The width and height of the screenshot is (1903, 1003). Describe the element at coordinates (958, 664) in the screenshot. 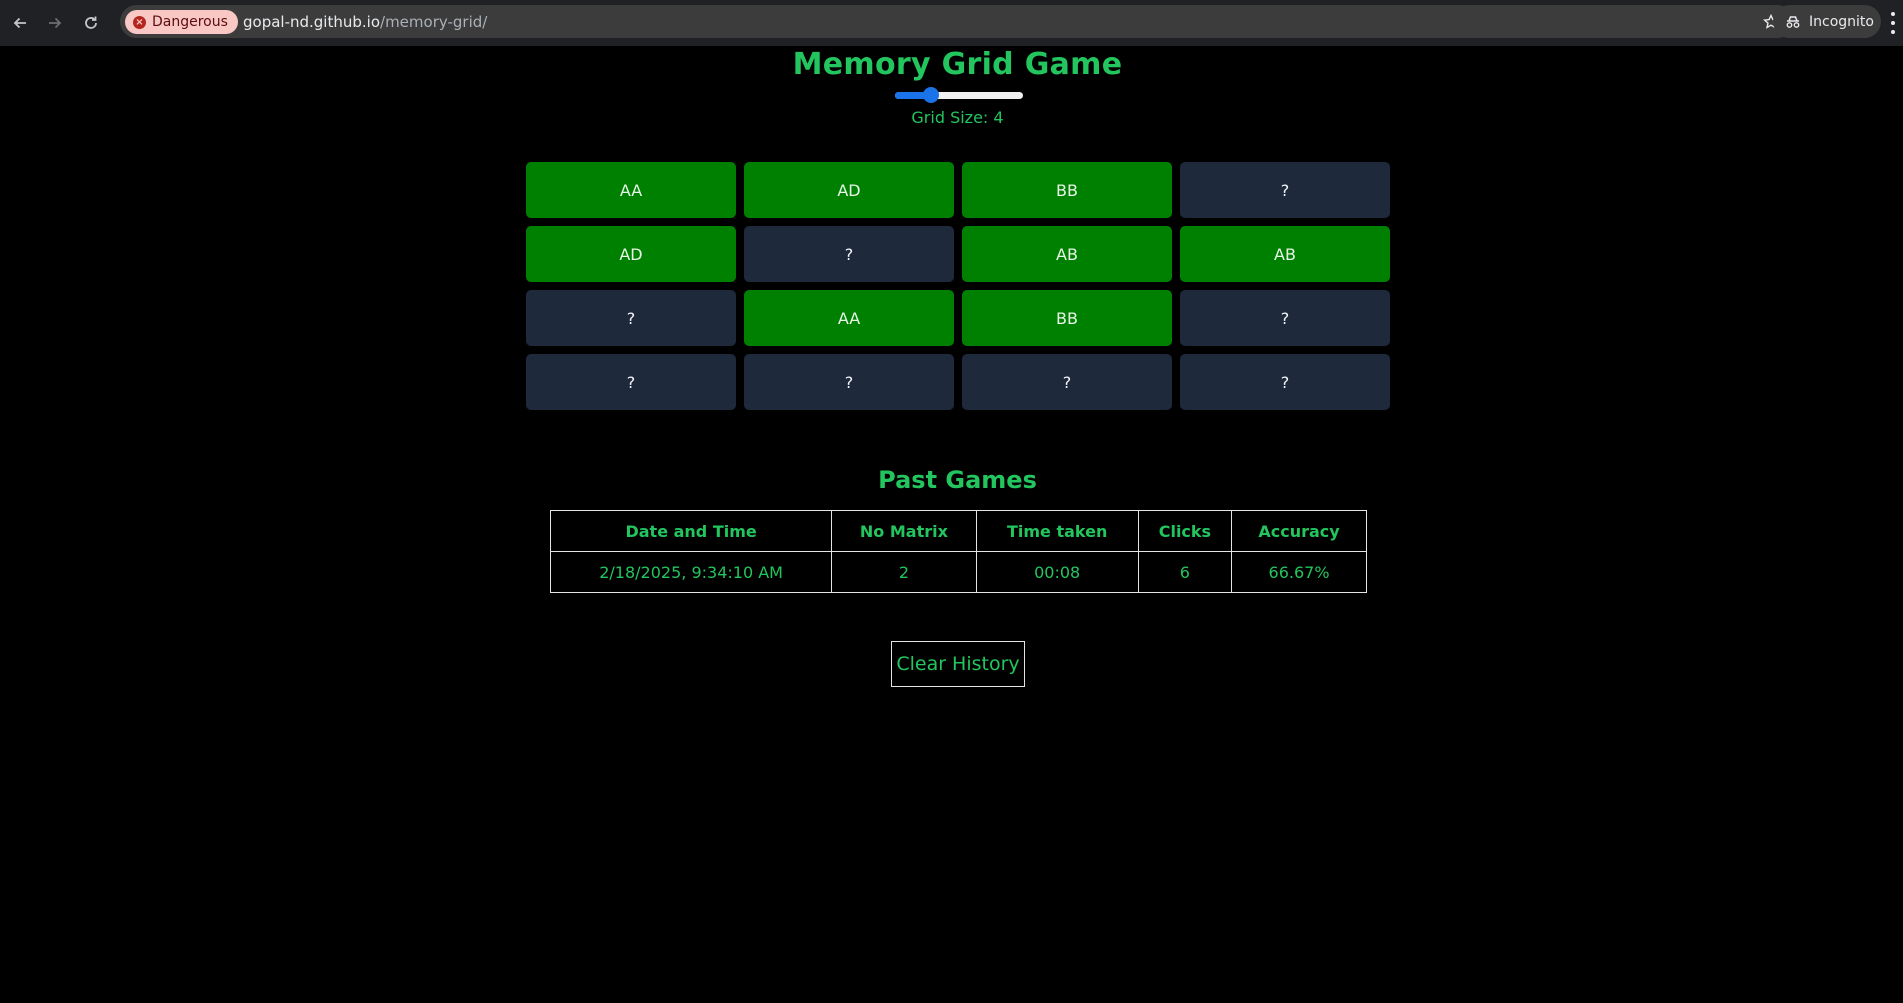

I see `clear-history-button: Clear History` at that location.